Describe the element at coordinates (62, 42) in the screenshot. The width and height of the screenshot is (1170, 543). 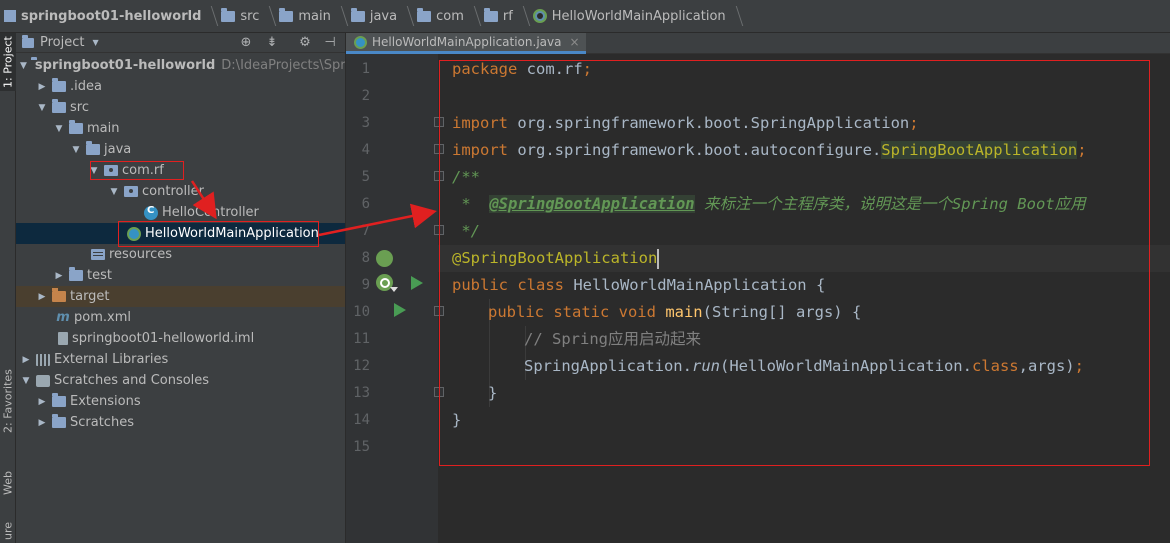
I see `project-view-selector: Project` at that location.